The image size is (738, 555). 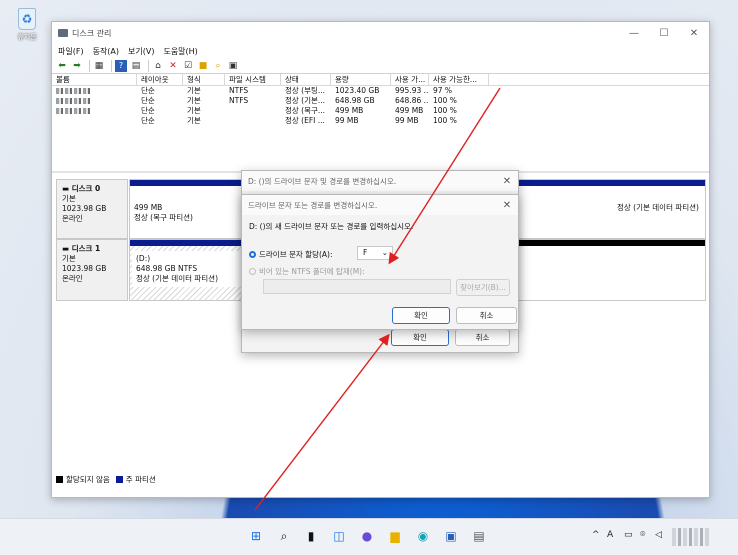 What do you see at coordinates (691, 537) in the screenshot?
I see `blurred-clock` at bounding box center [691, 537].